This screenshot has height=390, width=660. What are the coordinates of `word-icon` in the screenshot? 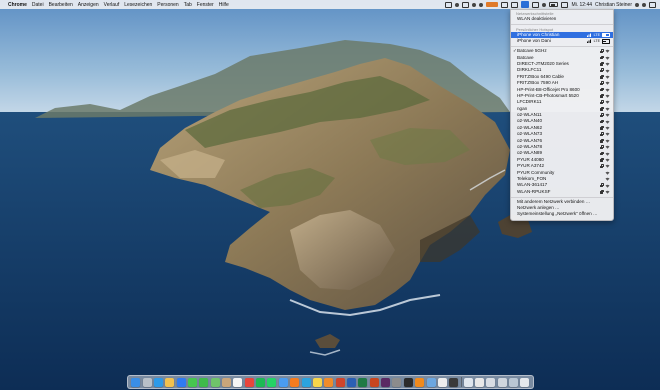 It's located at (351, 382).